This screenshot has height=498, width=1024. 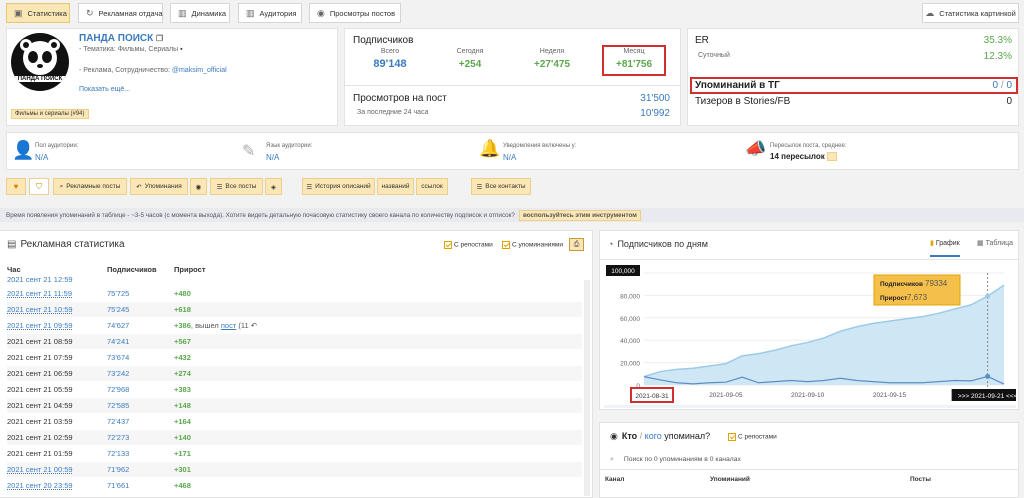 I want to click on bar-icon: ▥, so click(x=250, y=12).